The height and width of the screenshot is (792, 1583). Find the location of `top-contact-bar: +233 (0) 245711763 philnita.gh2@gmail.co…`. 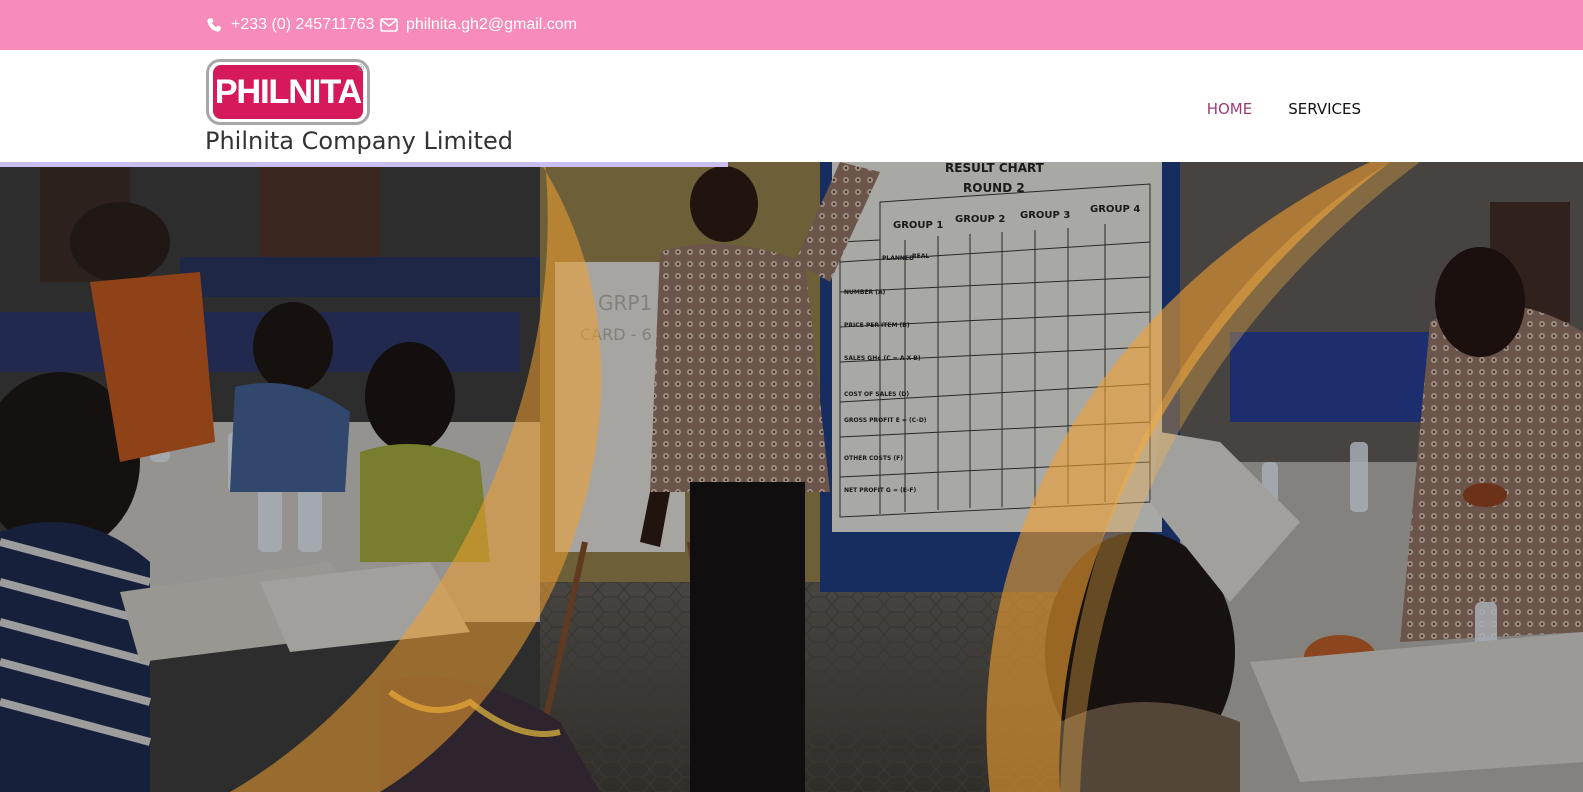

top-contact-bar: +233 (0) 245711763 philnita.gh2@gmail.co… is located at coordinates (791, 25).